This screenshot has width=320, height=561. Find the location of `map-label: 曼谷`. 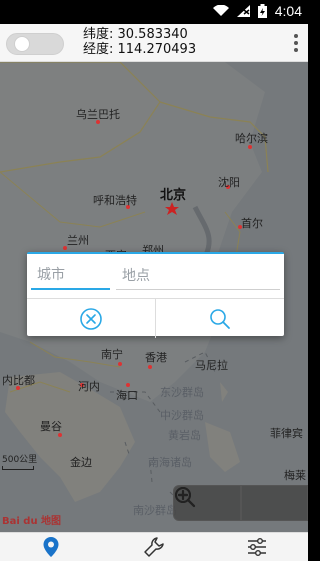

map-label: 曼谷 is located at coordinates (51, 427).